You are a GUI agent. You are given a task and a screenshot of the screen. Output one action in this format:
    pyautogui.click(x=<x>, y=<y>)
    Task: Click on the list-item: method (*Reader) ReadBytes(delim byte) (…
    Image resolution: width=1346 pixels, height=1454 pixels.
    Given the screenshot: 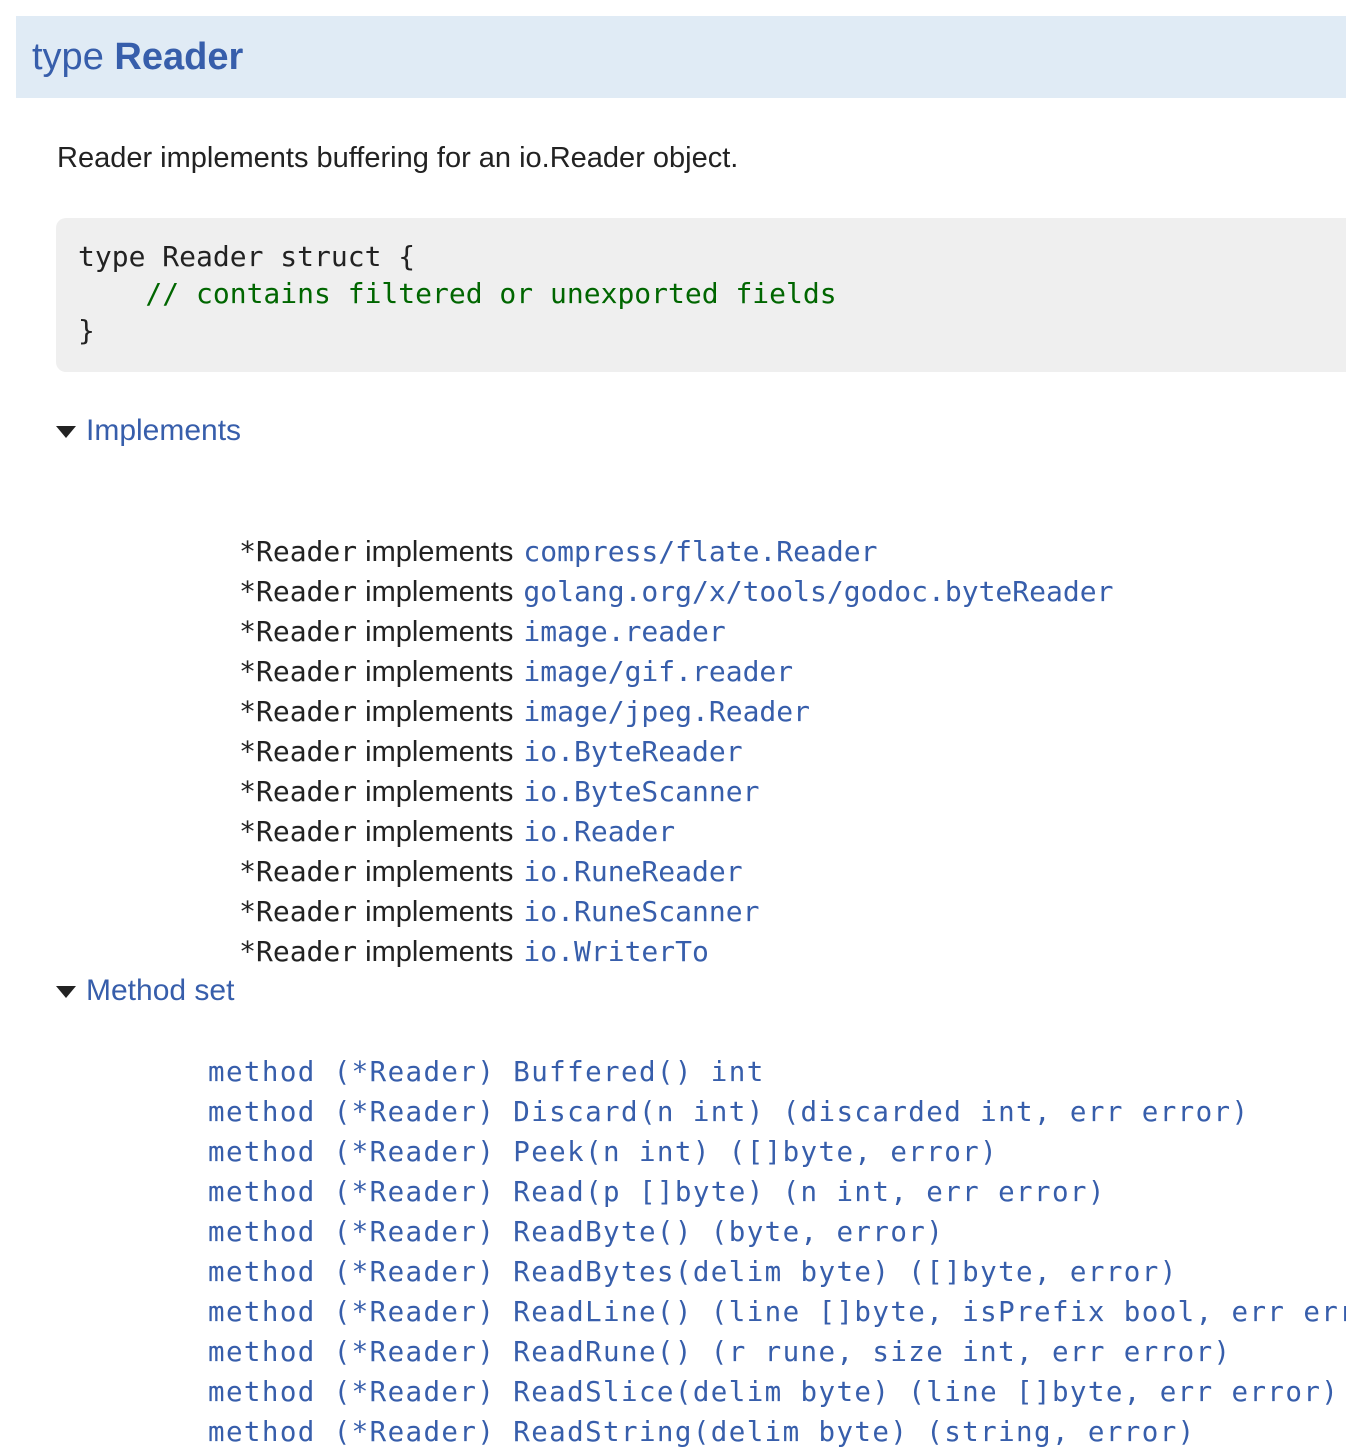 What is the action you would take?
    pyautogui.click(x=777, y=1272)
    